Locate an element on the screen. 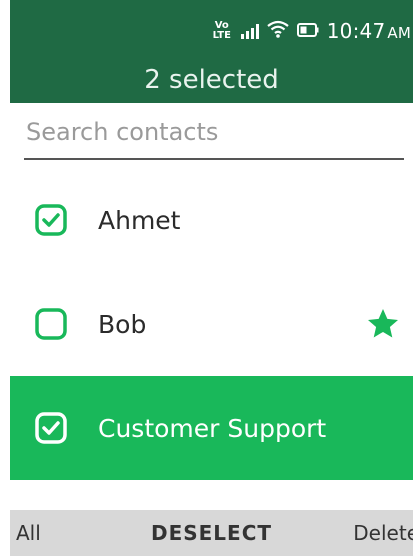 This screenshot has height=556, width=413. contact-name: Customer Support is located at coordinates (212, 428).